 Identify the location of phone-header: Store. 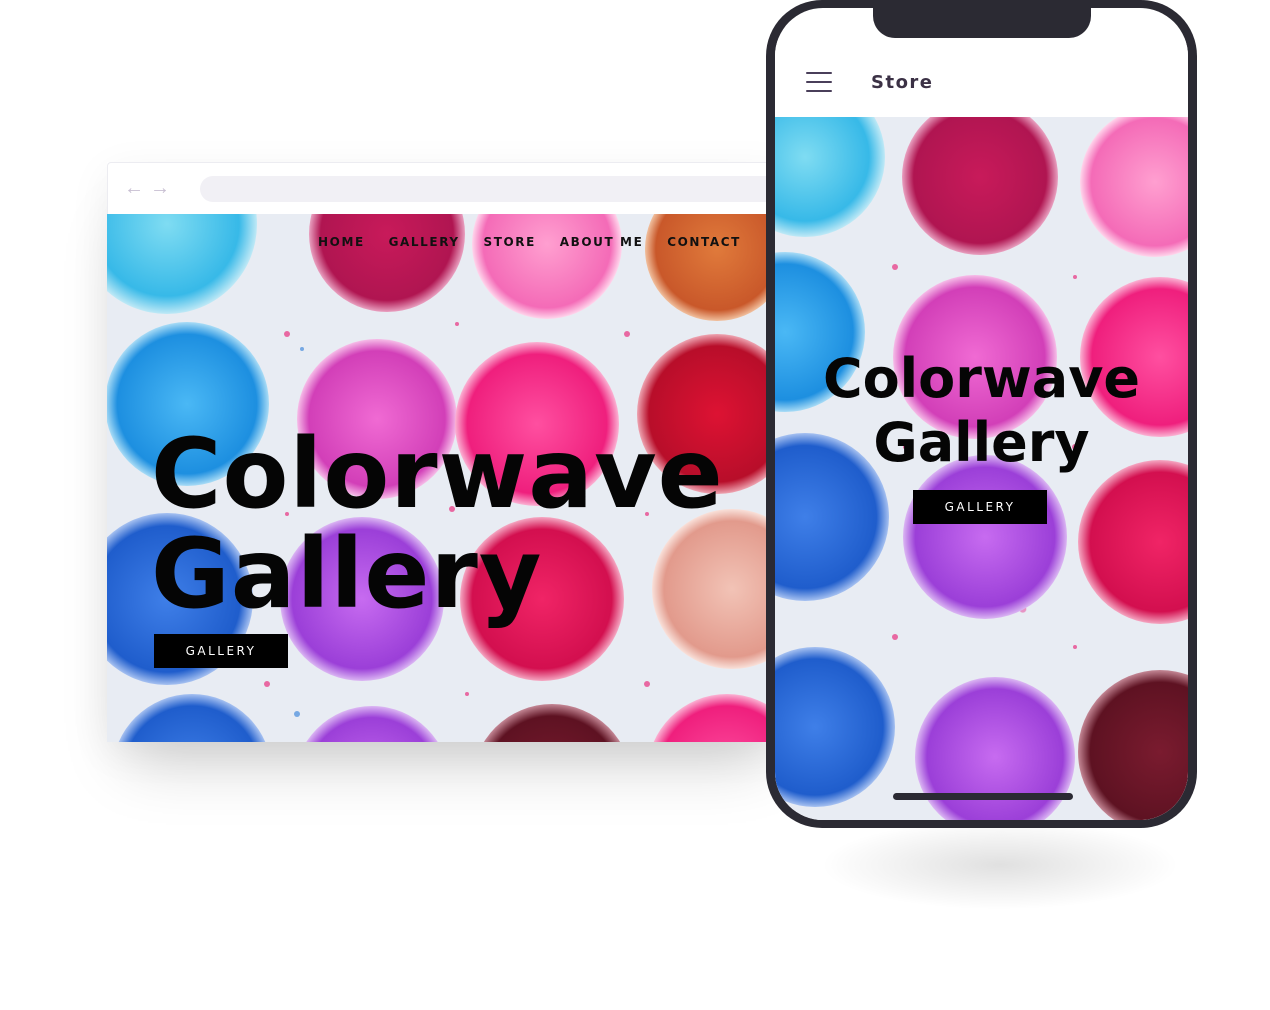
(981, 78).